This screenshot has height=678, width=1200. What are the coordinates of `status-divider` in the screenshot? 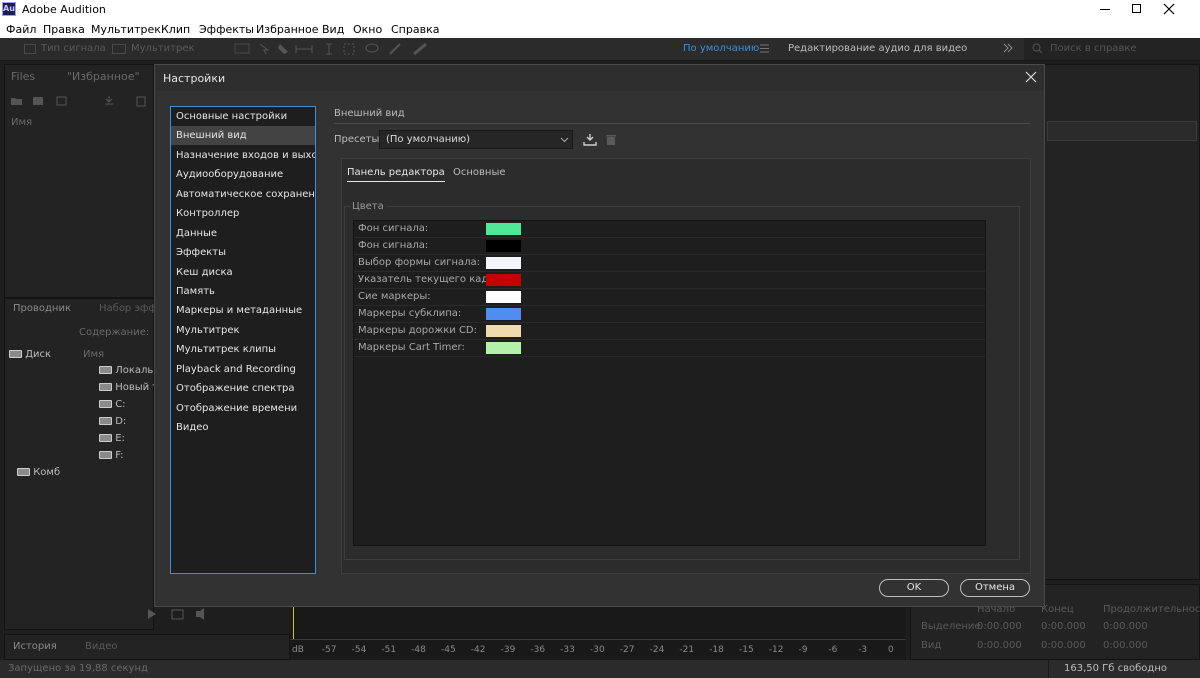 It's located at (1048, 669).